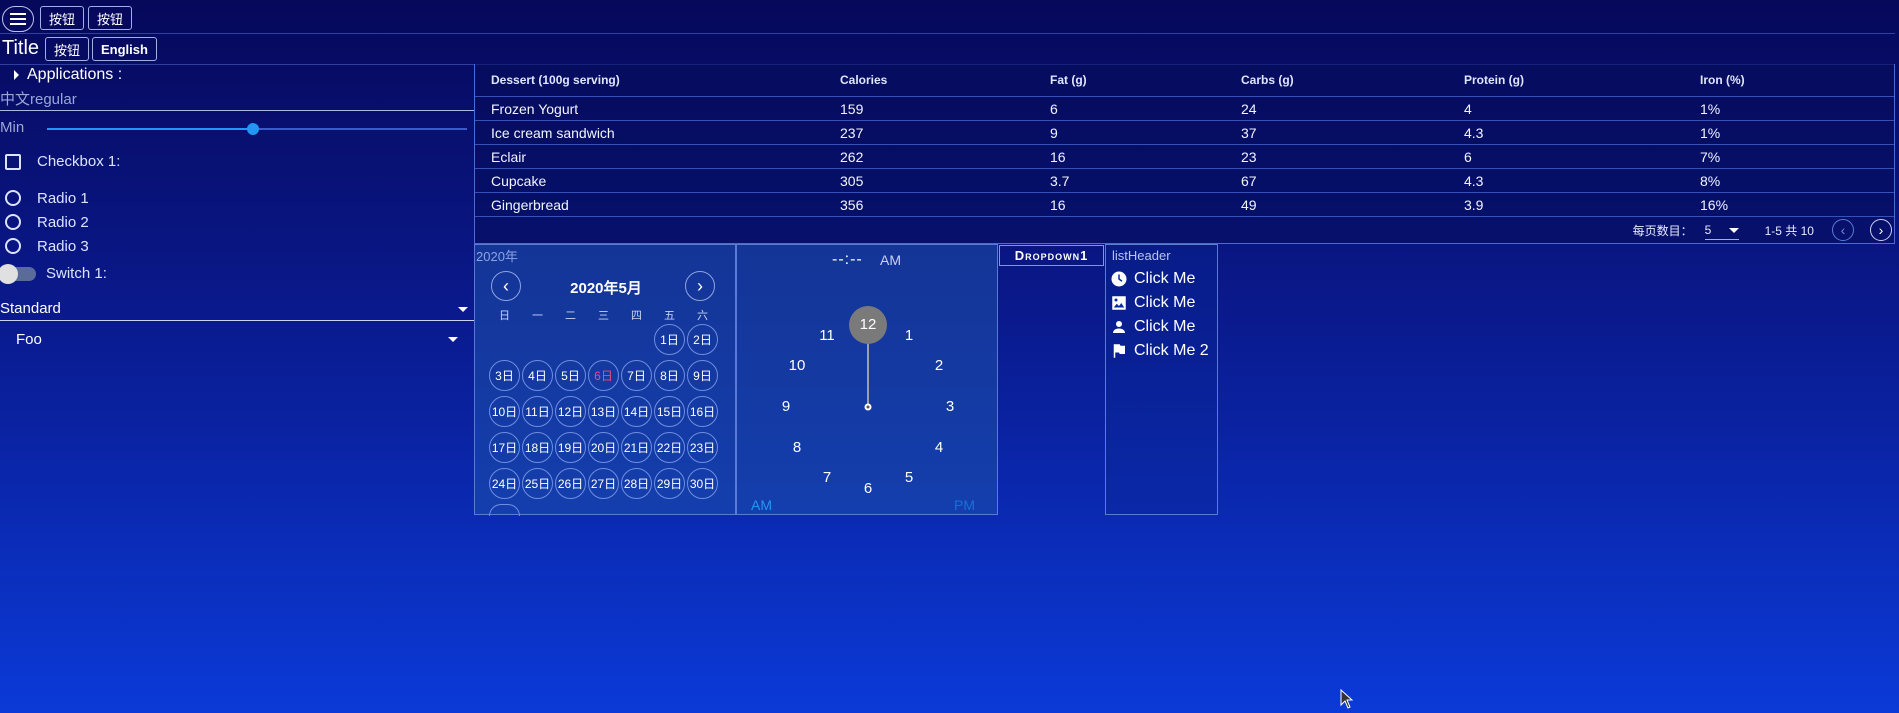 This screenshot has height=713, width=1899. I want to click on calendar-day: 12日, so click(570, 411).